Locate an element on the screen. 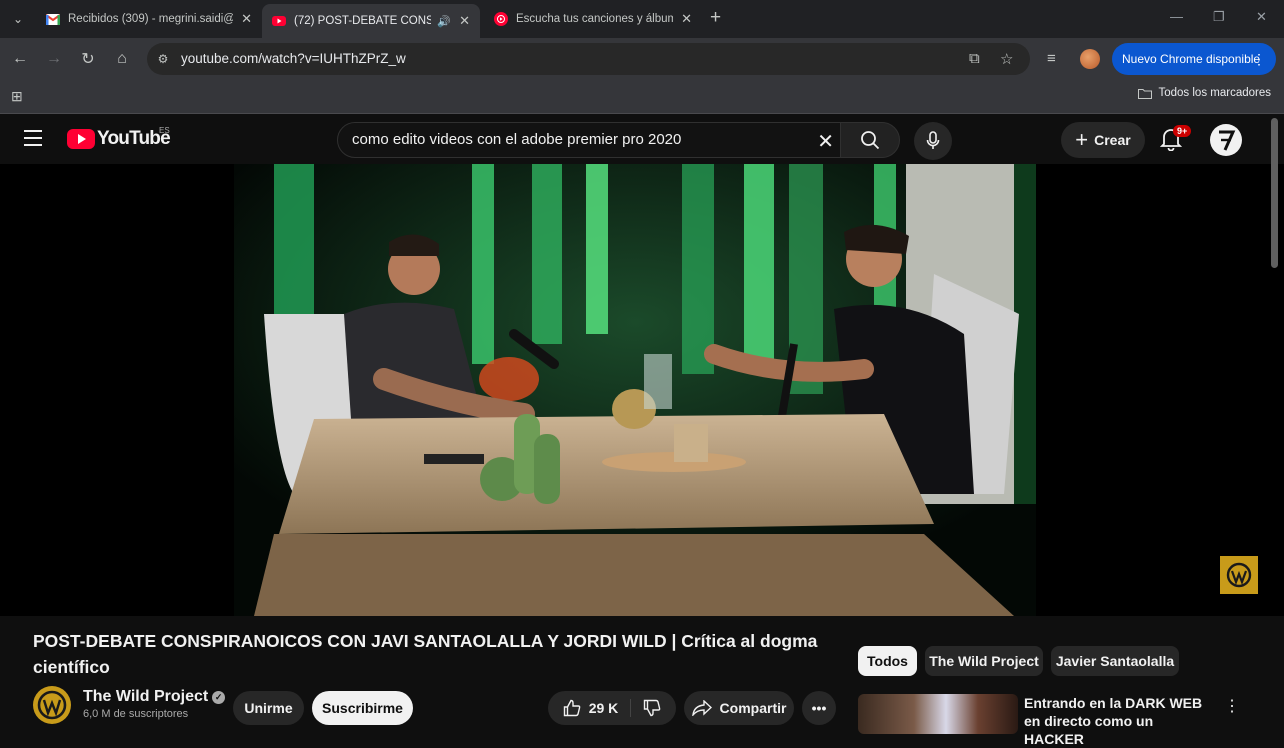  like-count: 29 K is located at coordinates (603, 708).